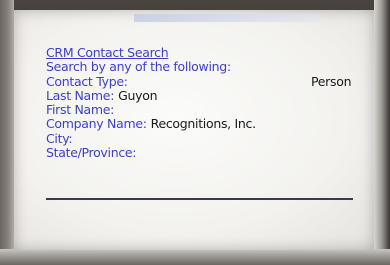 The image size is (390, 265). Describe the element at coordinates (210, 153) in the screenshot. I see `field-state-province: State/Province:` at that location.